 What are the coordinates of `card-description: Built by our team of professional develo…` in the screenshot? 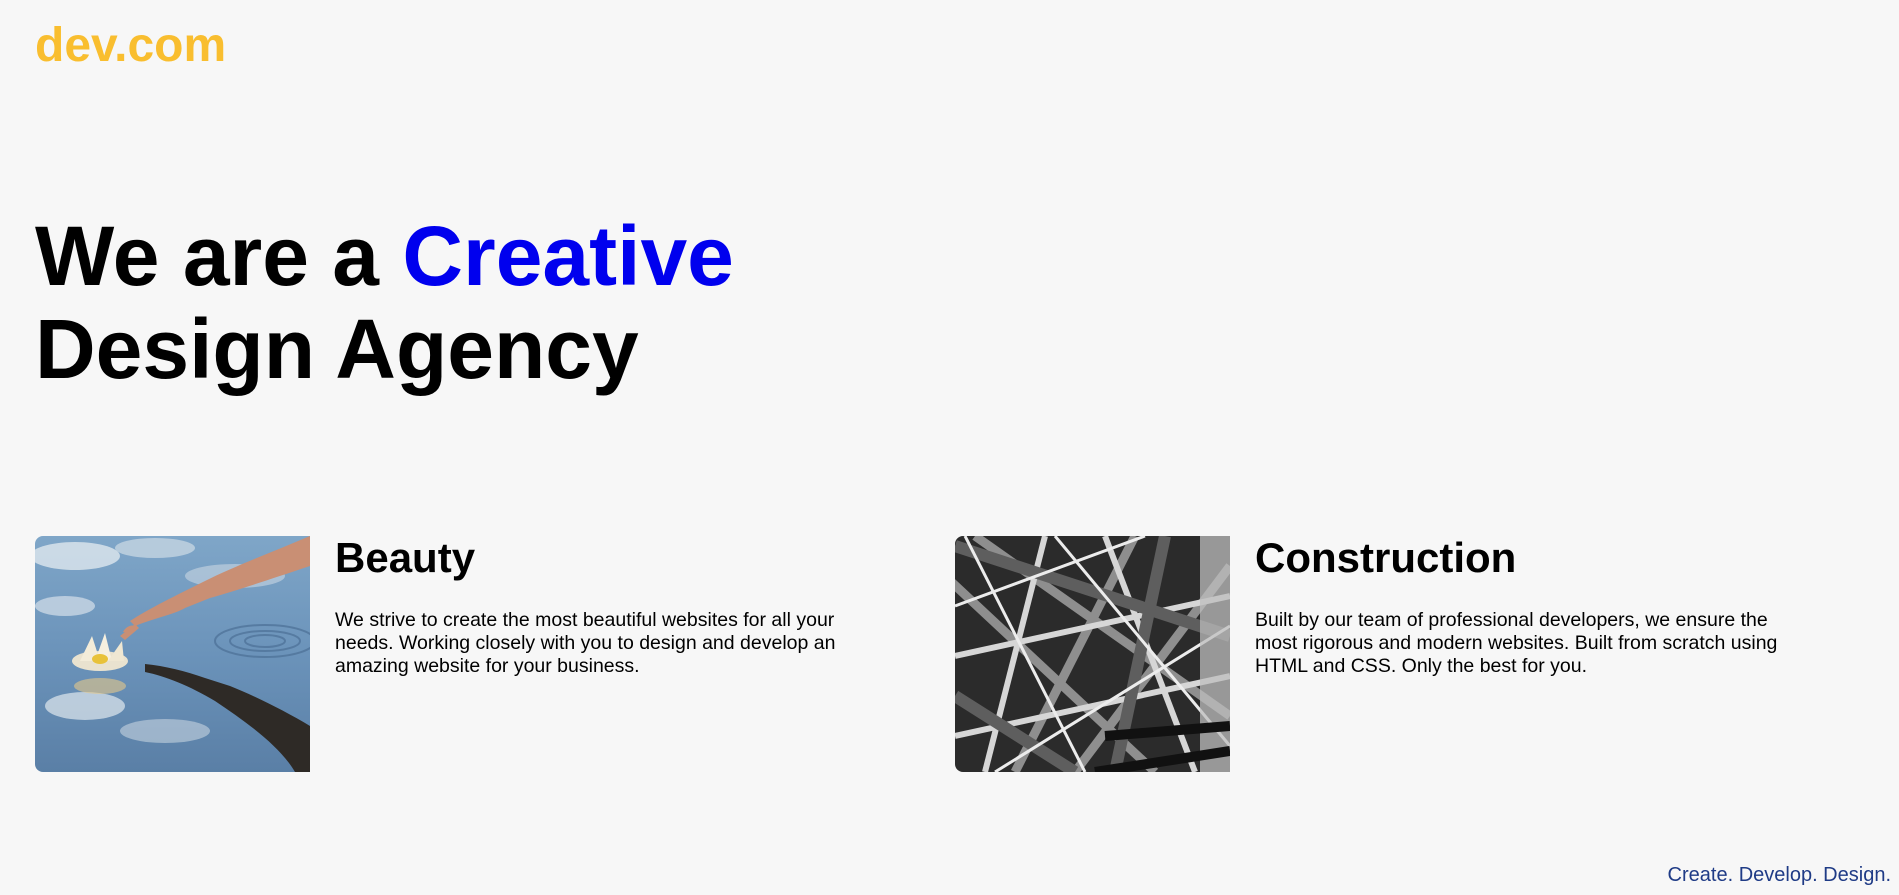 It's located at (1516, 643).